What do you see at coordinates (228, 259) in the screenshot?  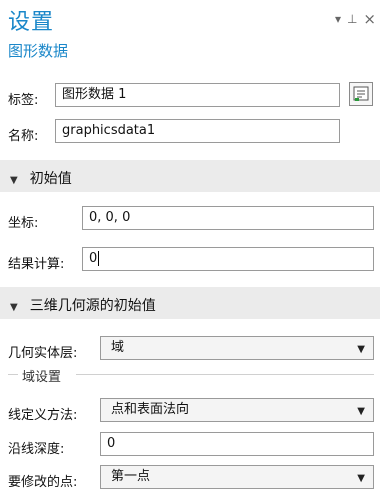 I see `result-input: 0` at bounding box center [228, 259].